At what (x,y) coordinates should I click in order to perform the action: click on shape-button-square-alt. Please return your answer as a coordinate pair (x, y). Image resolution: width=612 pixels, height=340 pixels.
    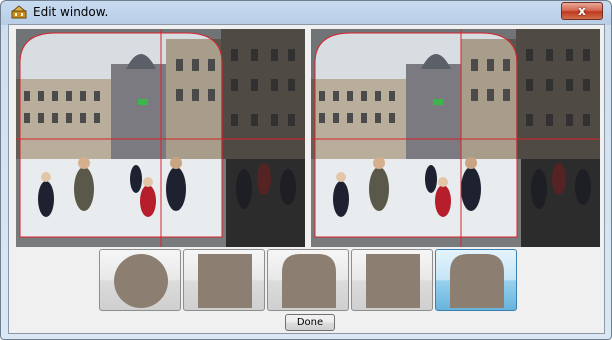
    Looking at the image, I should click on (392, 280).